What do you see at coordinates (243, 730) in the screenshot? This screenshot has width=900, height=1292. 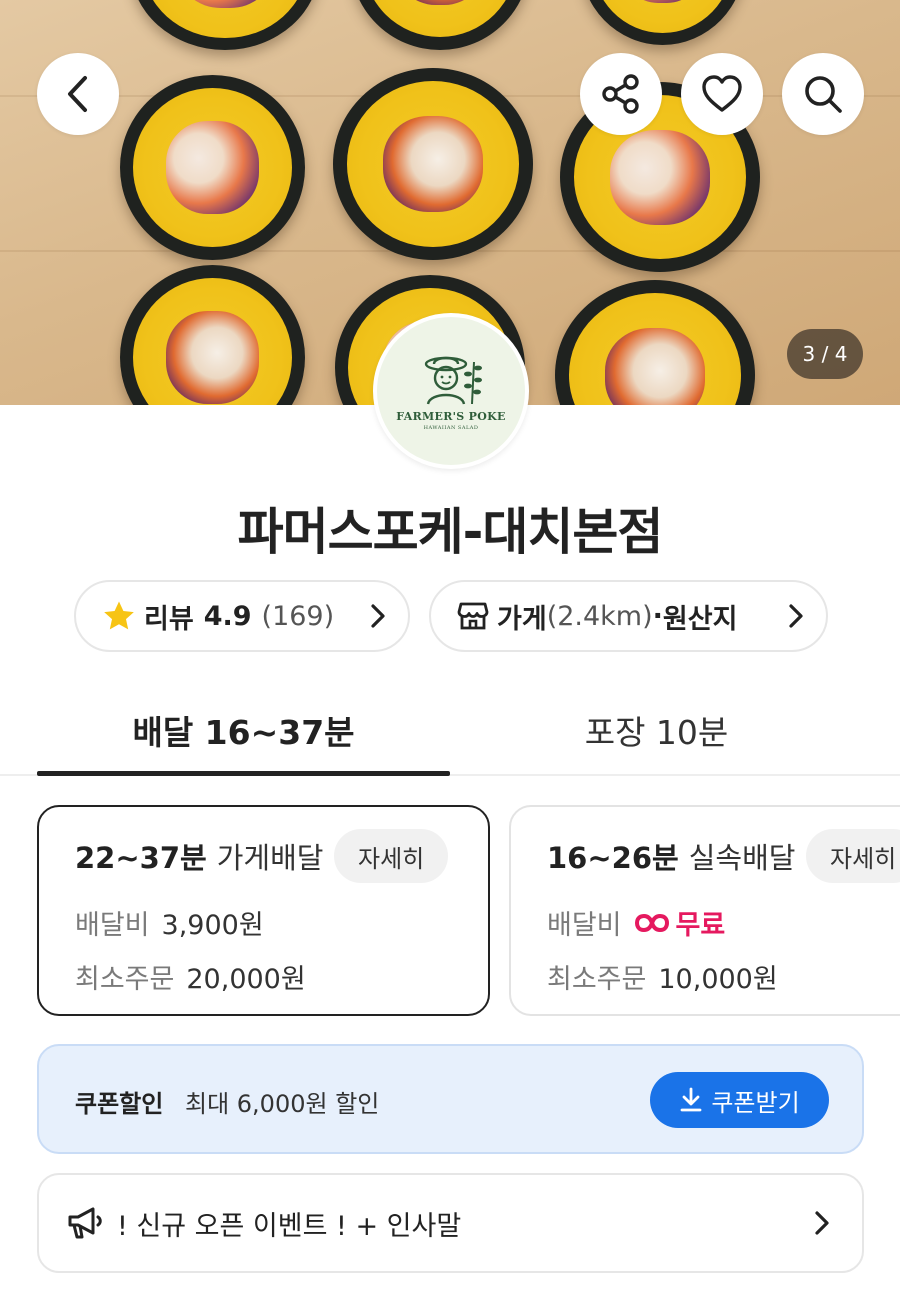 I see `tab-delivery: 배달 16~37분` at bounding box center [243, 730].